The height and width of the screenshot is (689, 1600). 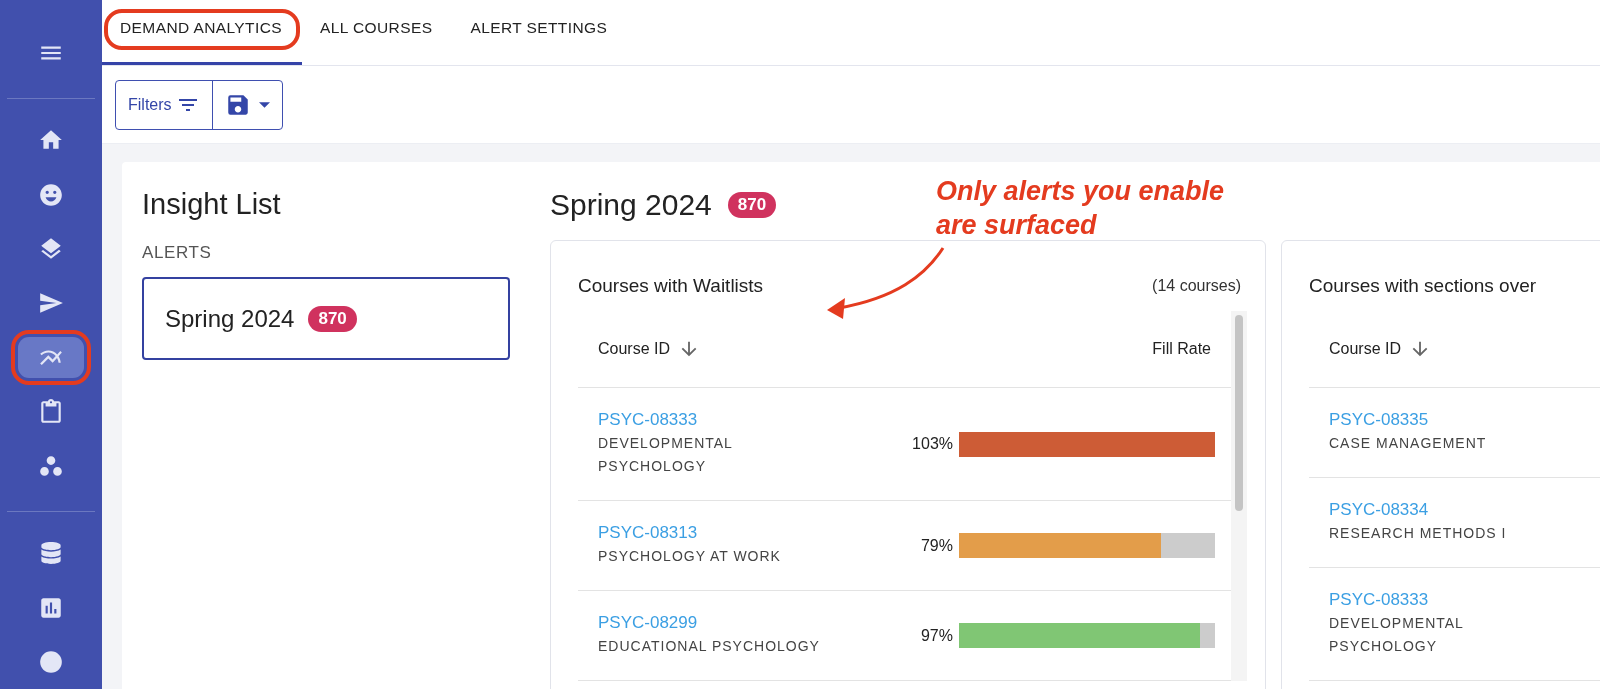 I want to click on caret-icon, so click(x=264, y=104).